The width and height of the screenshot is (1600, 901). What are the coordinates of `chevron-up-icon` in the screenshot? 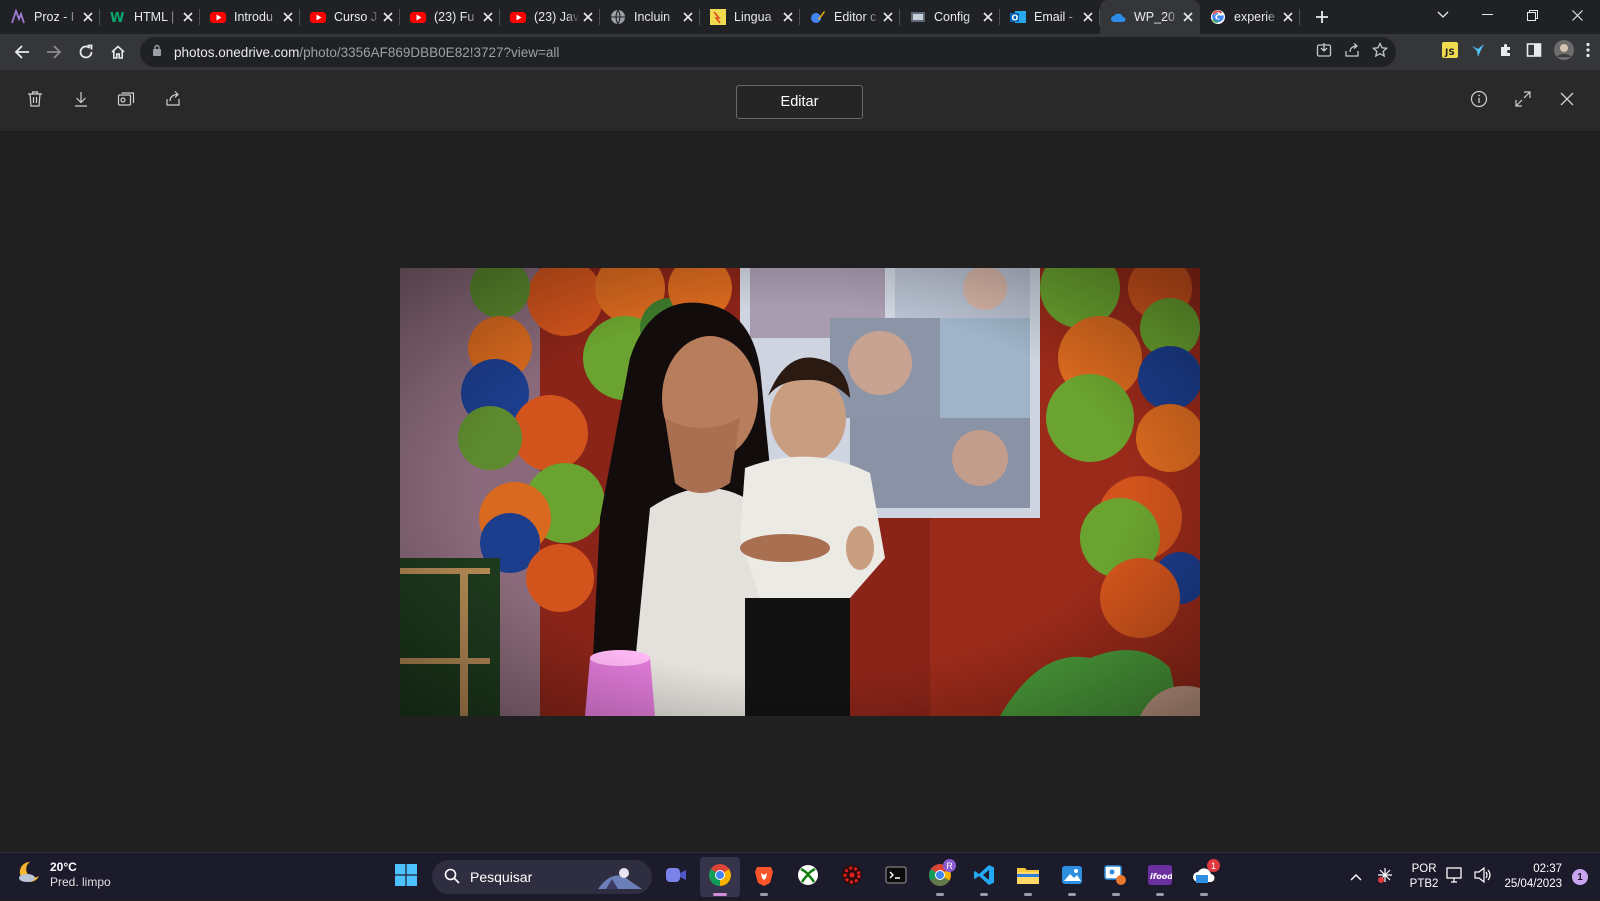 It's located at (1356, 877).